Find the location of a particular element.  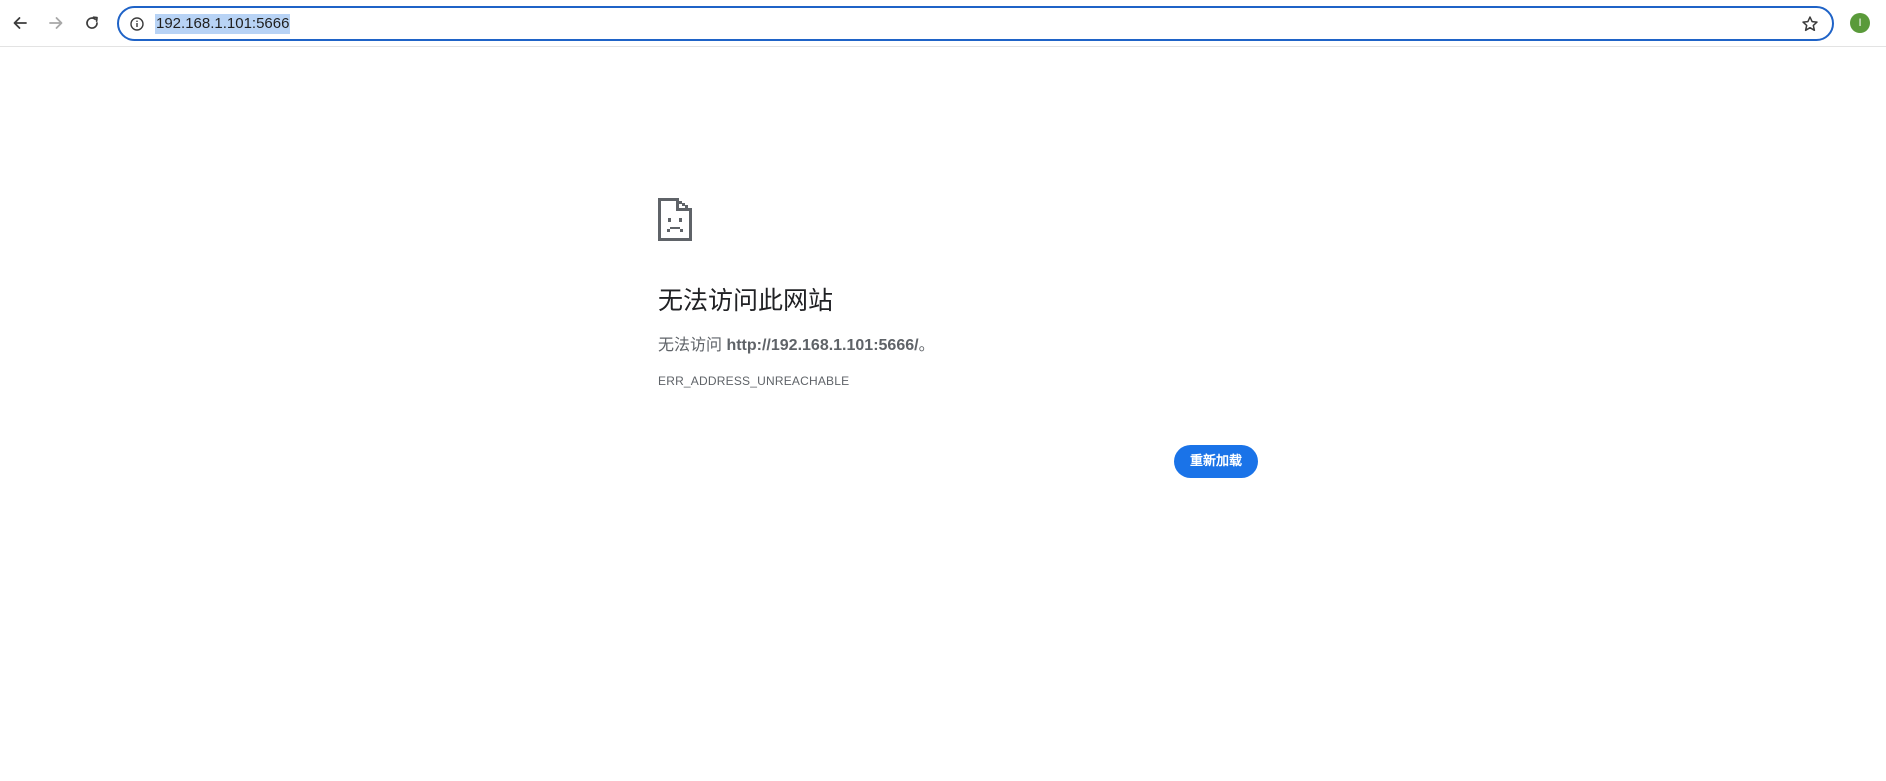

arrow-right-icon is located at coordinates (56, 23).